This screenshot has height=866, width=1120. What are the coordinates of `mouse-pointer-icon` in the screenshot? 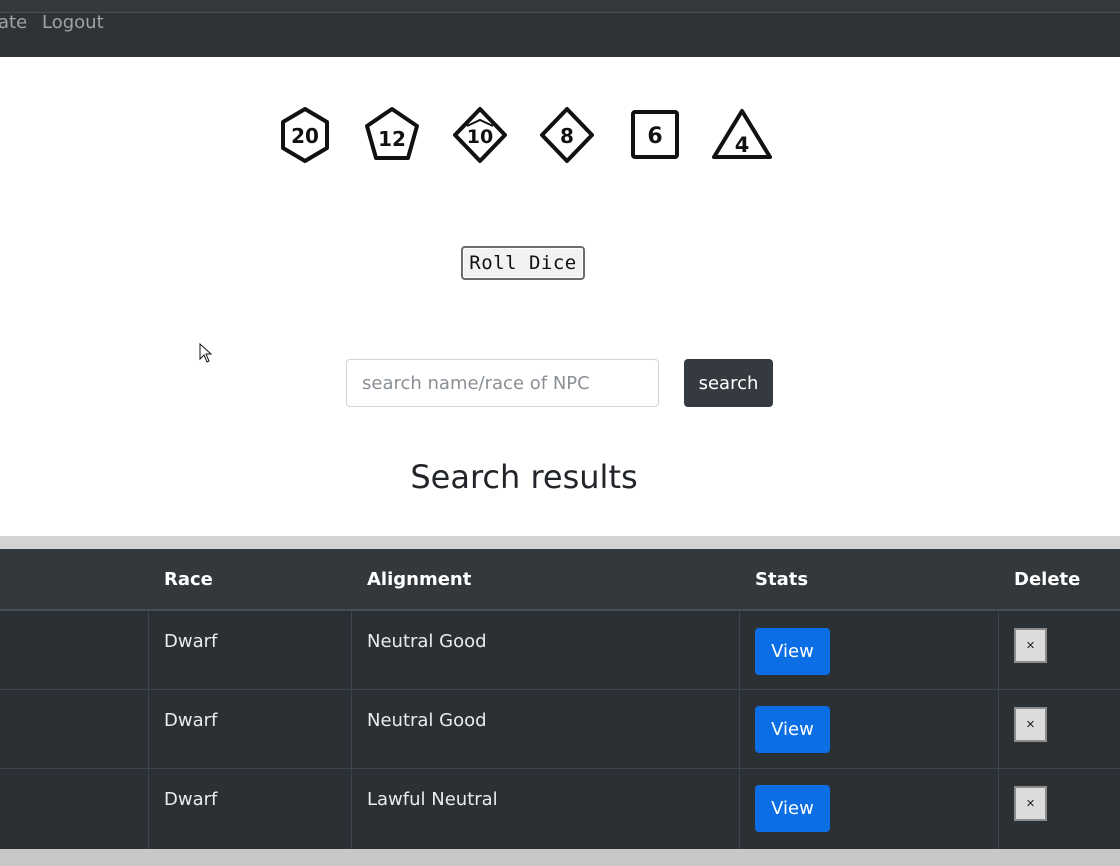 It's located at (206, 353).